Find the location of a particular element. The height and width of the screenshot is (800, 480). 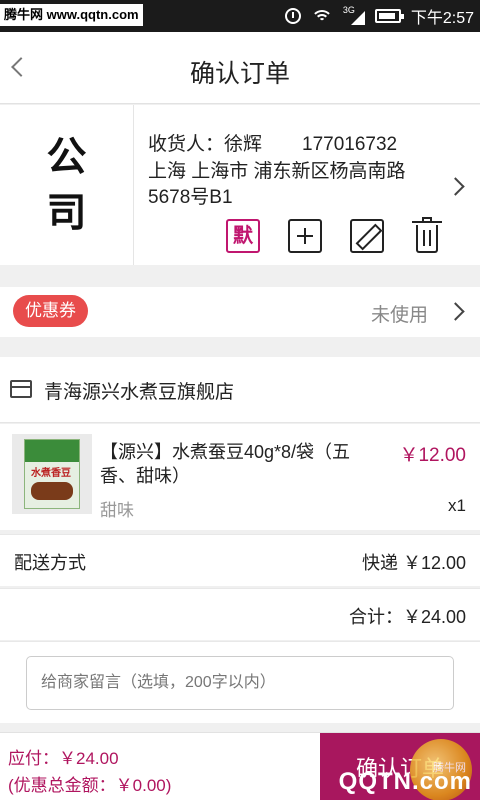

nav-bar: 确认订单 is located at coordinates (240, 68).